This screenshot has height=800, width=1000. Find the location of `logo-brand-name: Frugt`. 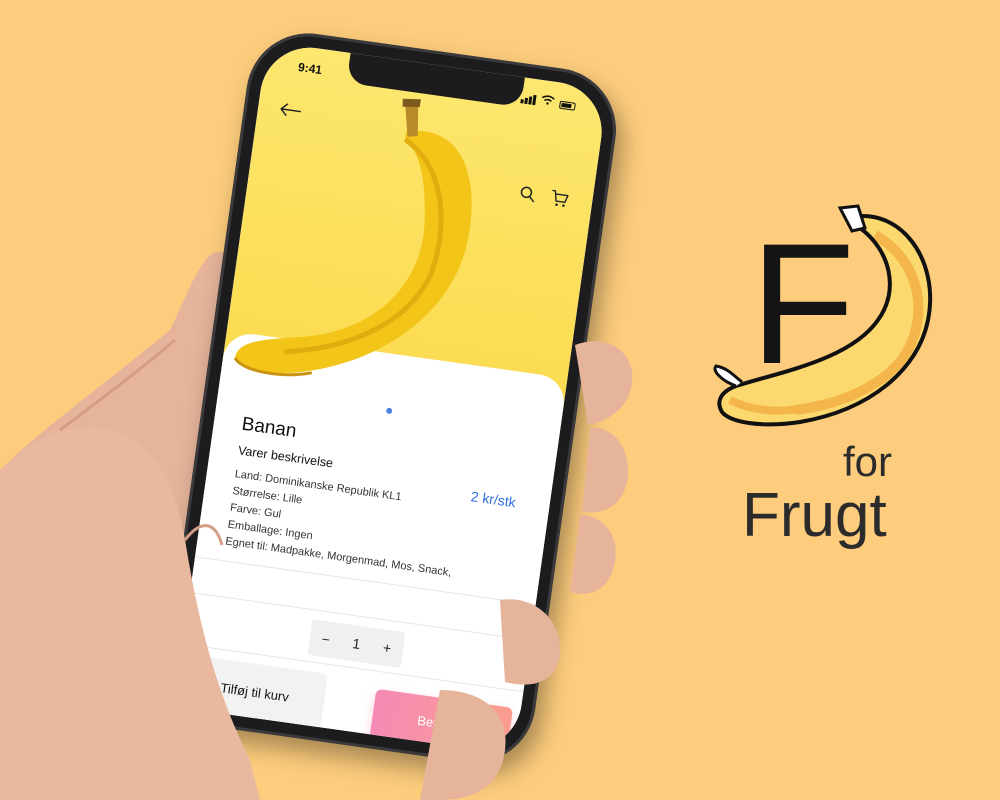

logo-brand-name: Frugt is located at coordinates (814, 515).